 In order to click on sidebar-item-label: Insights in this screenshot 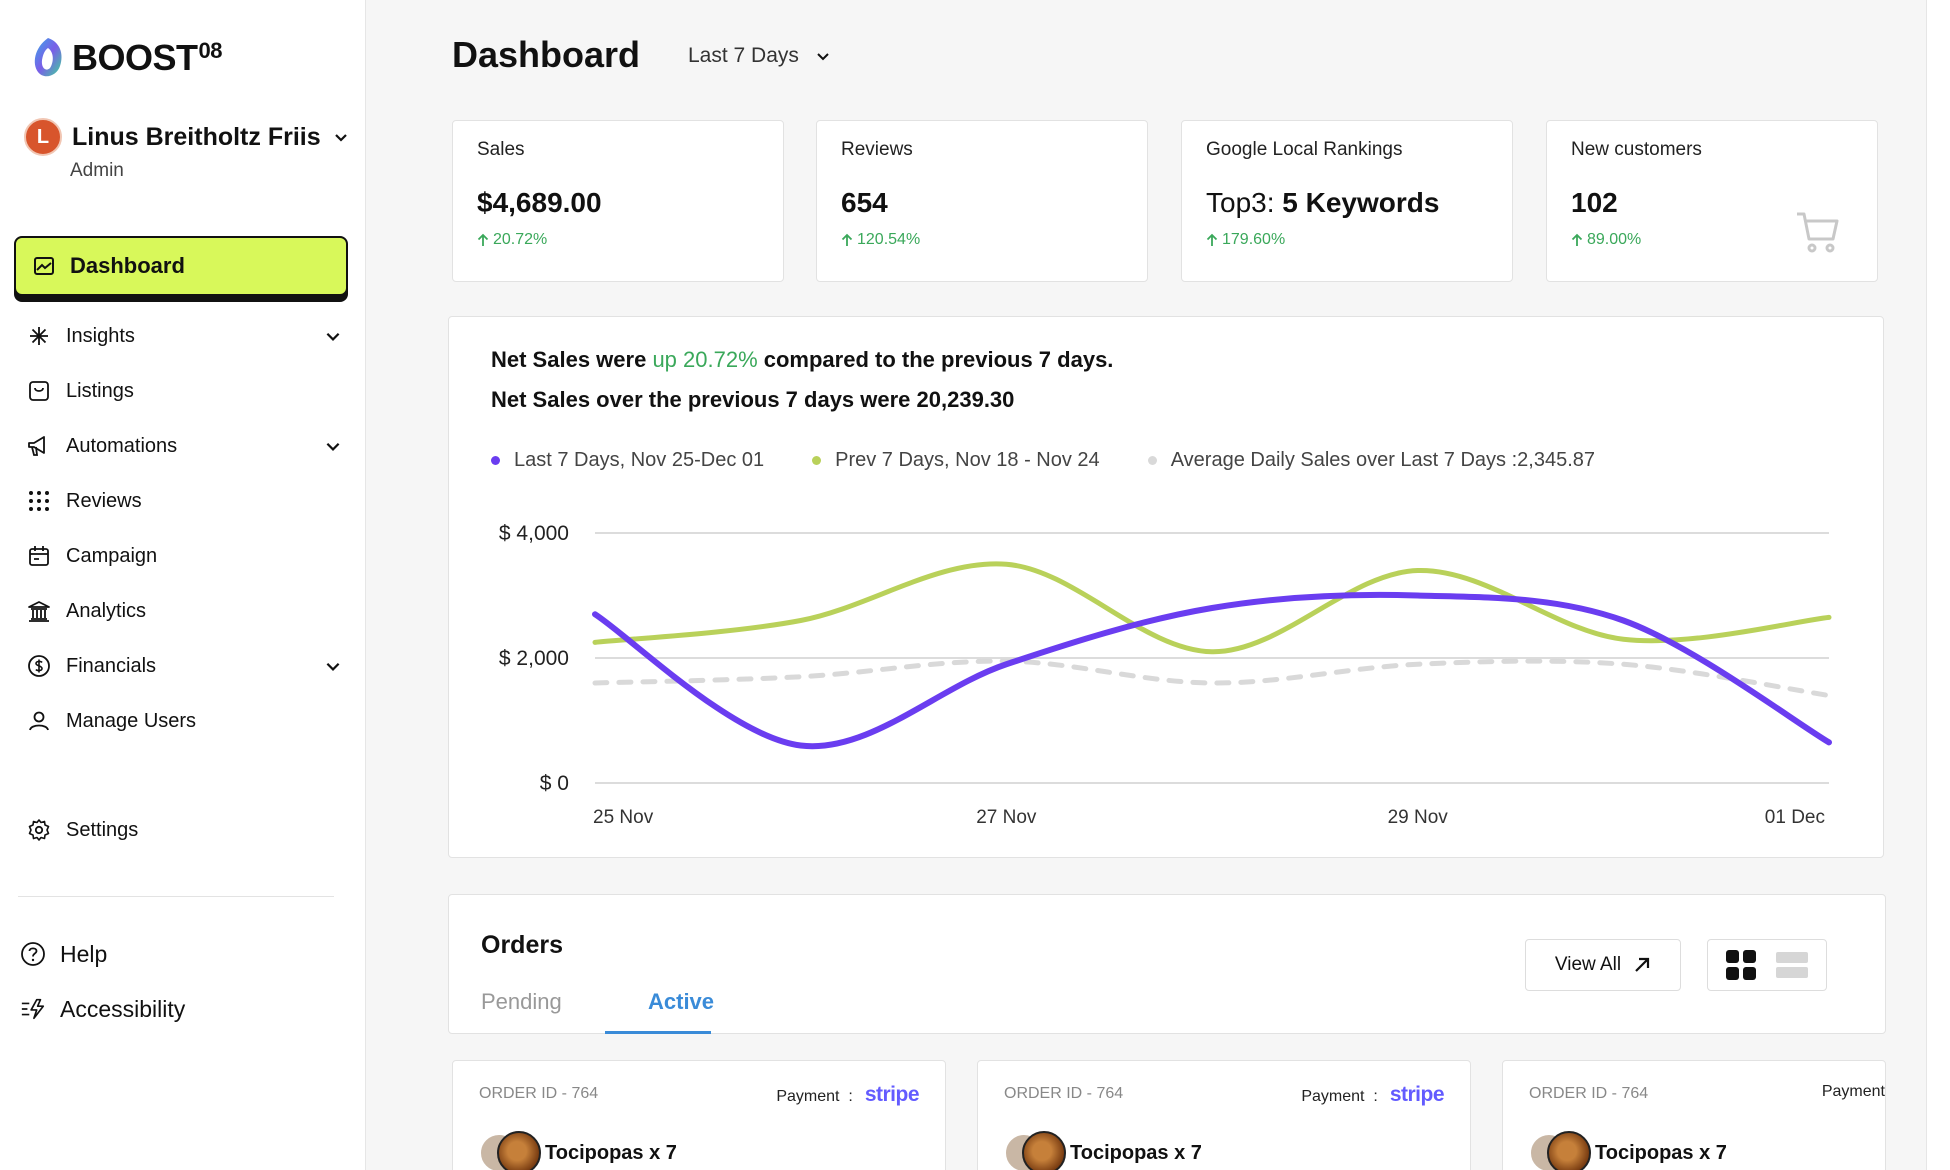, I will do `click(100, 335)`.